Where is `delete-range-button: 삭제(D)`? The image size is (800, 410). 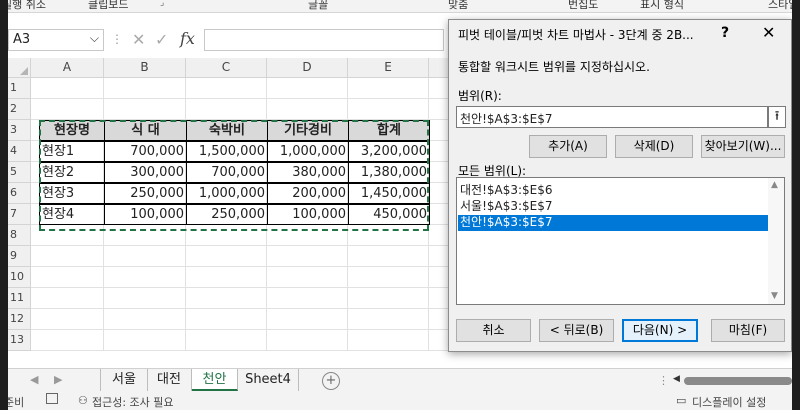 delete-range-button: 삭제(D) is located at coordinates (654, 146).